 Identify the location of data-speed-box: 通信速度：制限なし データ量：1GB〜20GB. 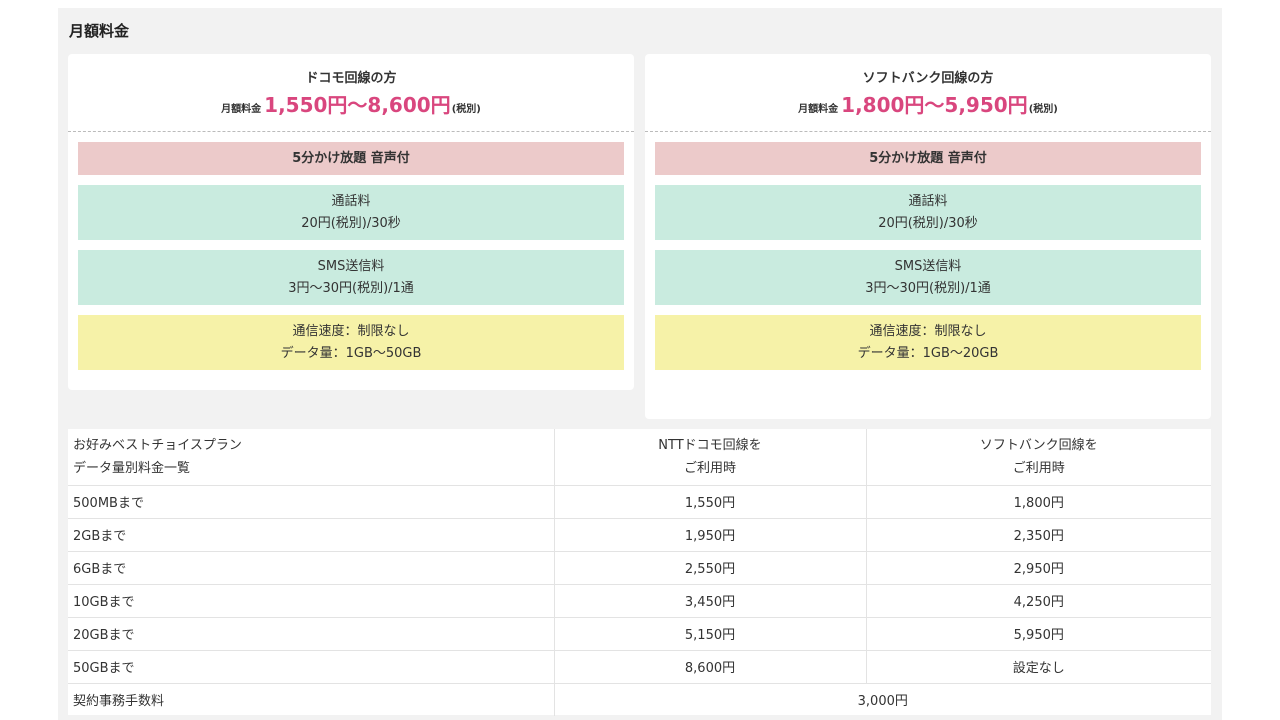
(928, 342).